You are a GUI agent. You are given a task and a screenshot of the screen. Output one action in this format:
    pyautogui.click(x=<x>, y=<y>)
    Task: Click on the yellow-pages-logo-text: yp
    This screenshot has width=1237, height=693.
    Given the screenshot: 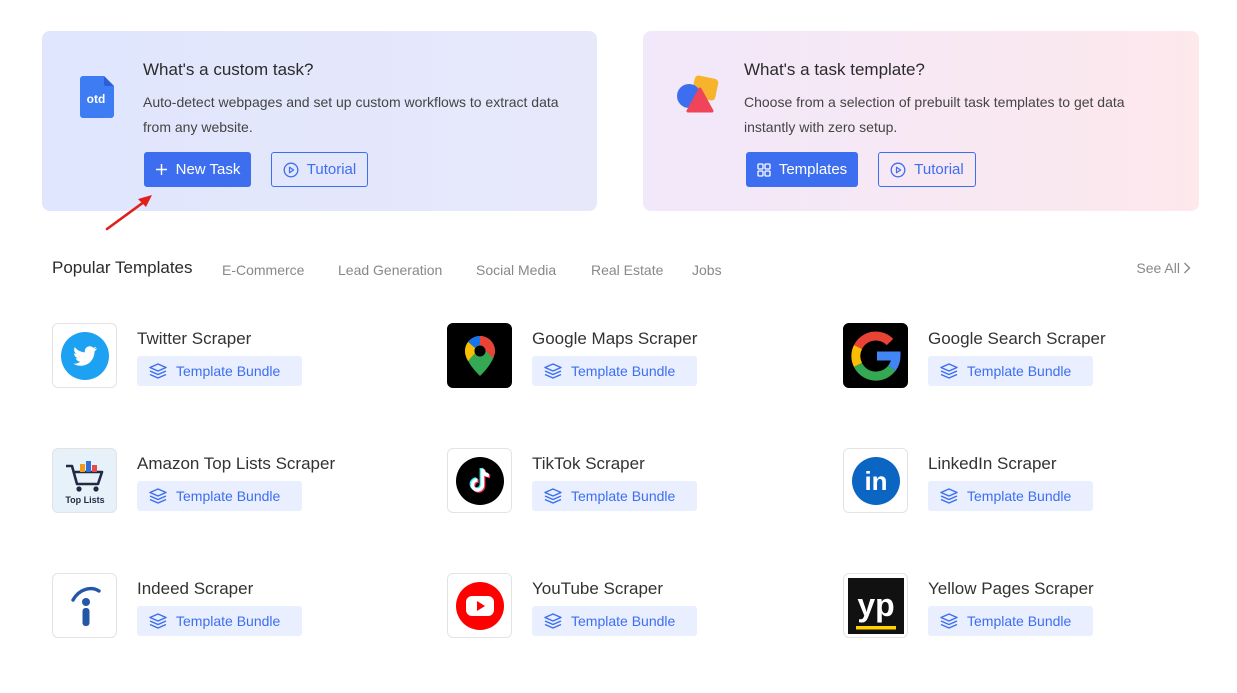 What is the action you would take?
    pyautogui.click(x=875, y=605)
    